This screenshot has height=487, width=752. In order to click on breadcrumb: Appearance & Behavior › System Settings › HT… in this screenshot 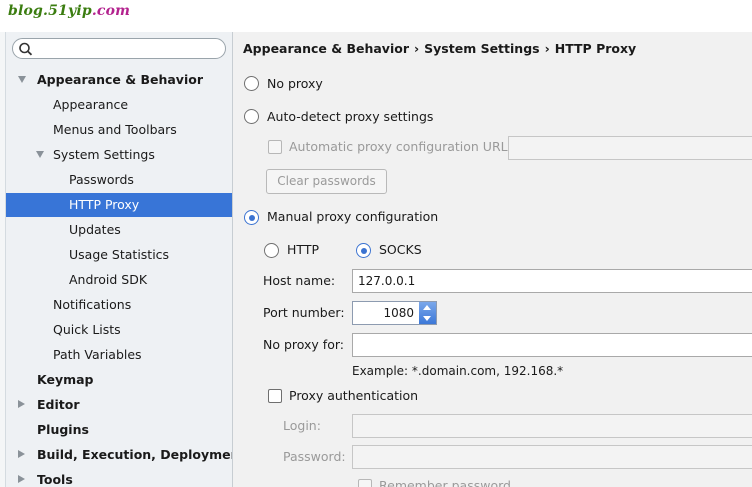, I will do `click(439, 48)`.